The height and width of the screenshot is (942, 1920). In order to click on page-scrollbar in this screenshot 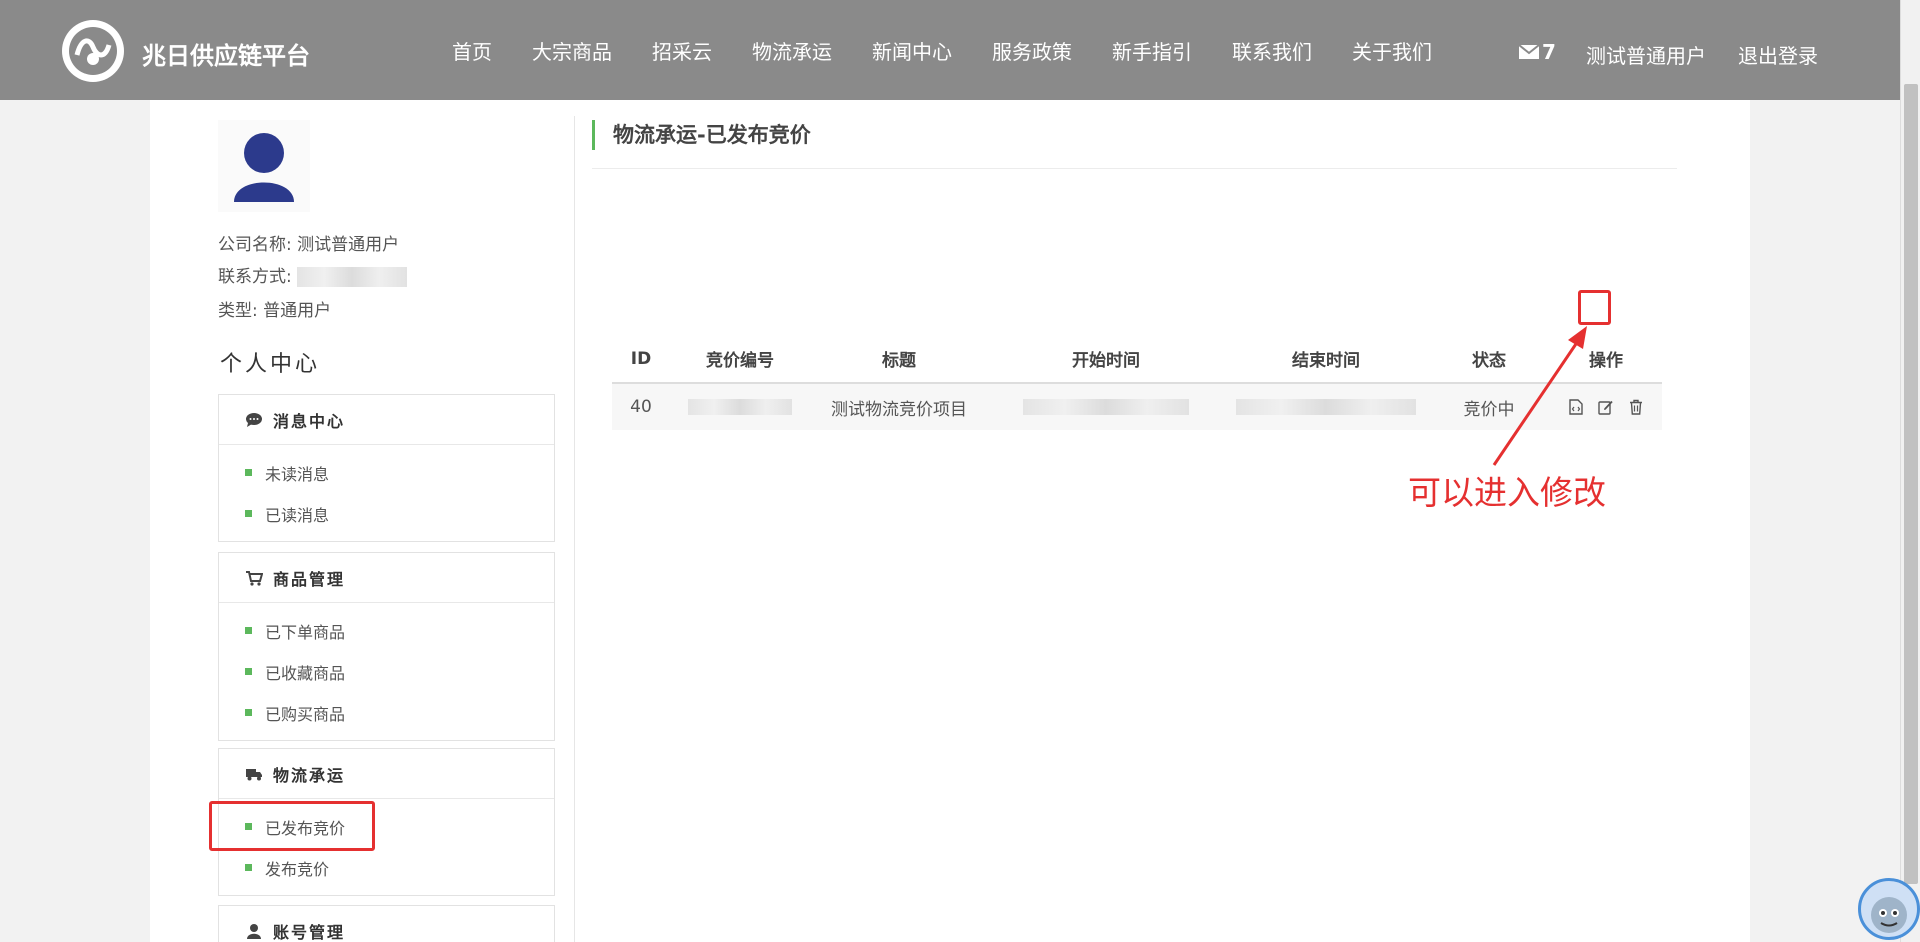, I will do `click(1910, 471)`.